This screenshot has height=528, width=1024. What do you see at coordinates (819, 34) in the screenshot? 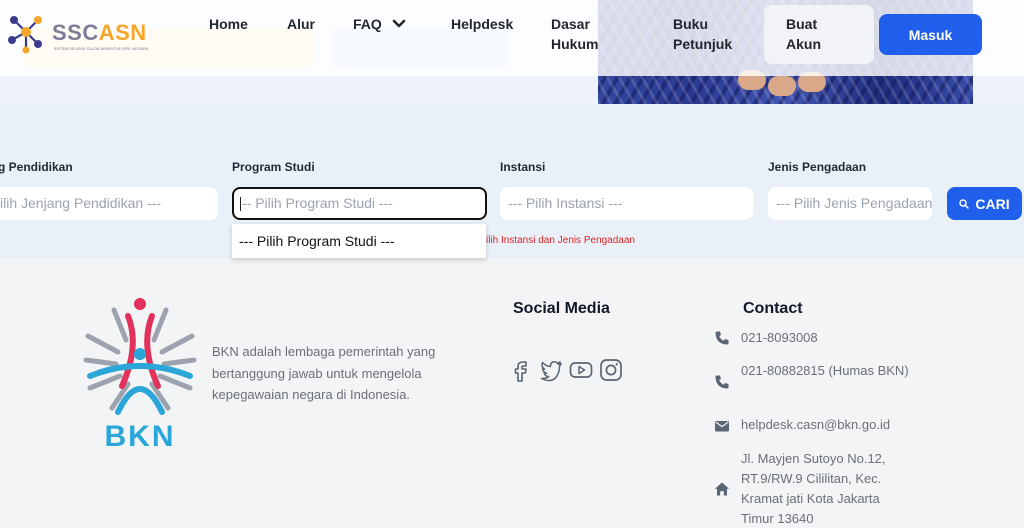
I see `create-account-button: Buat Akun` at bounding box center [819, 34].